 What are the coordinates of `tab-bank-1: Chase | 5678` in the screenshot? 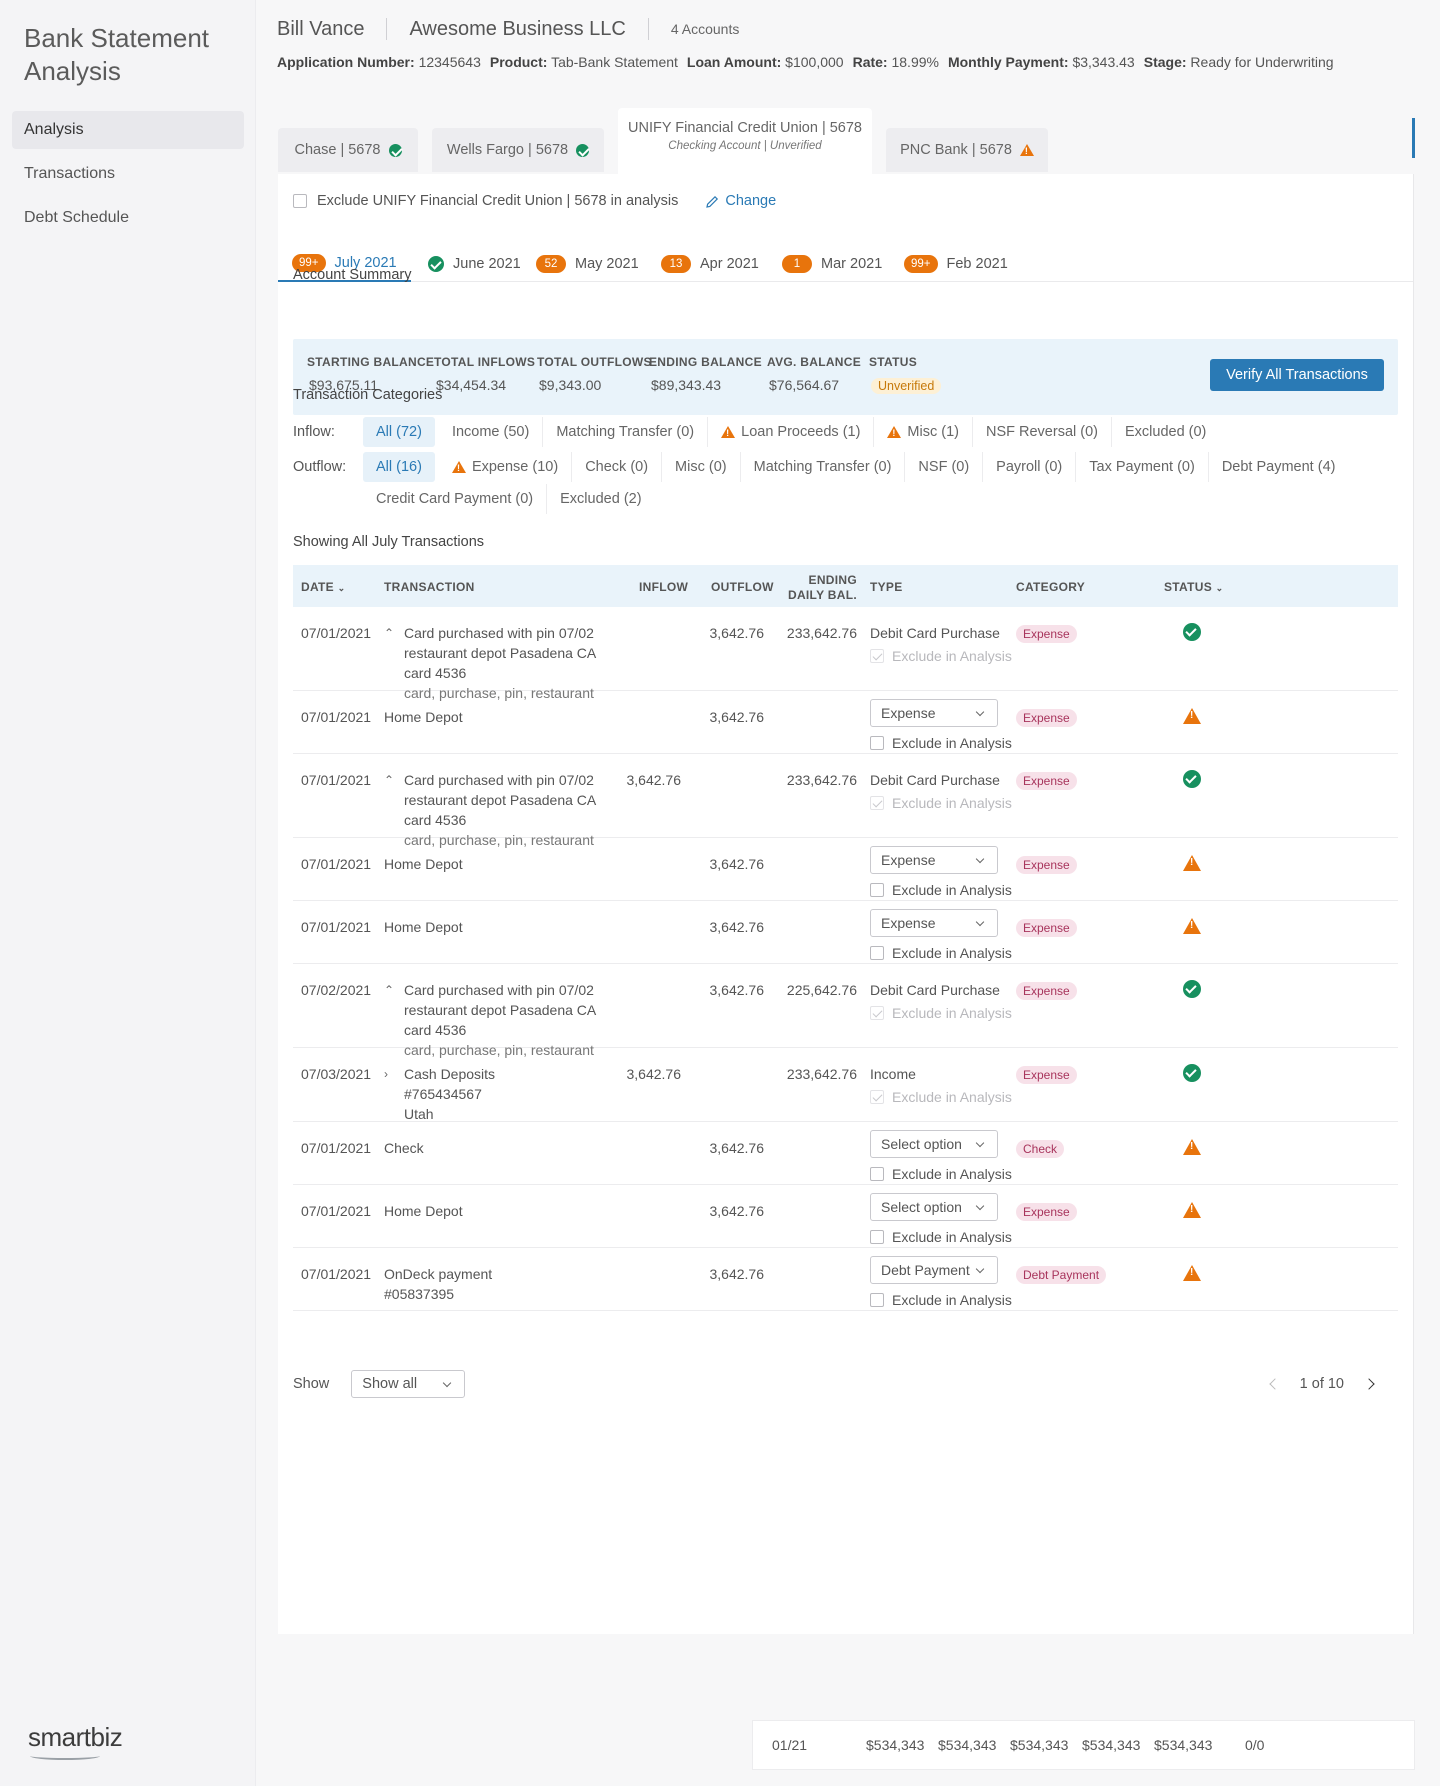 It's located at (348, 150).